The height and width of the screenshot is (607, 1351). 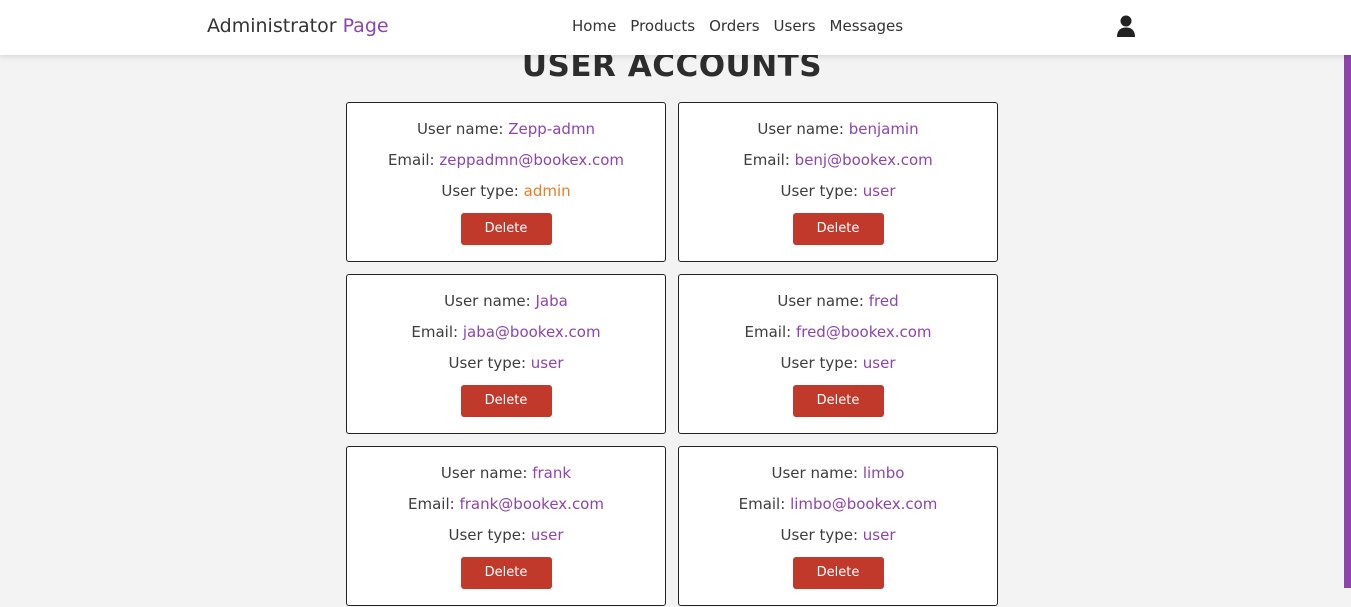 I want to click on site-logo: Administrator Page, so click(x=298, y=26).